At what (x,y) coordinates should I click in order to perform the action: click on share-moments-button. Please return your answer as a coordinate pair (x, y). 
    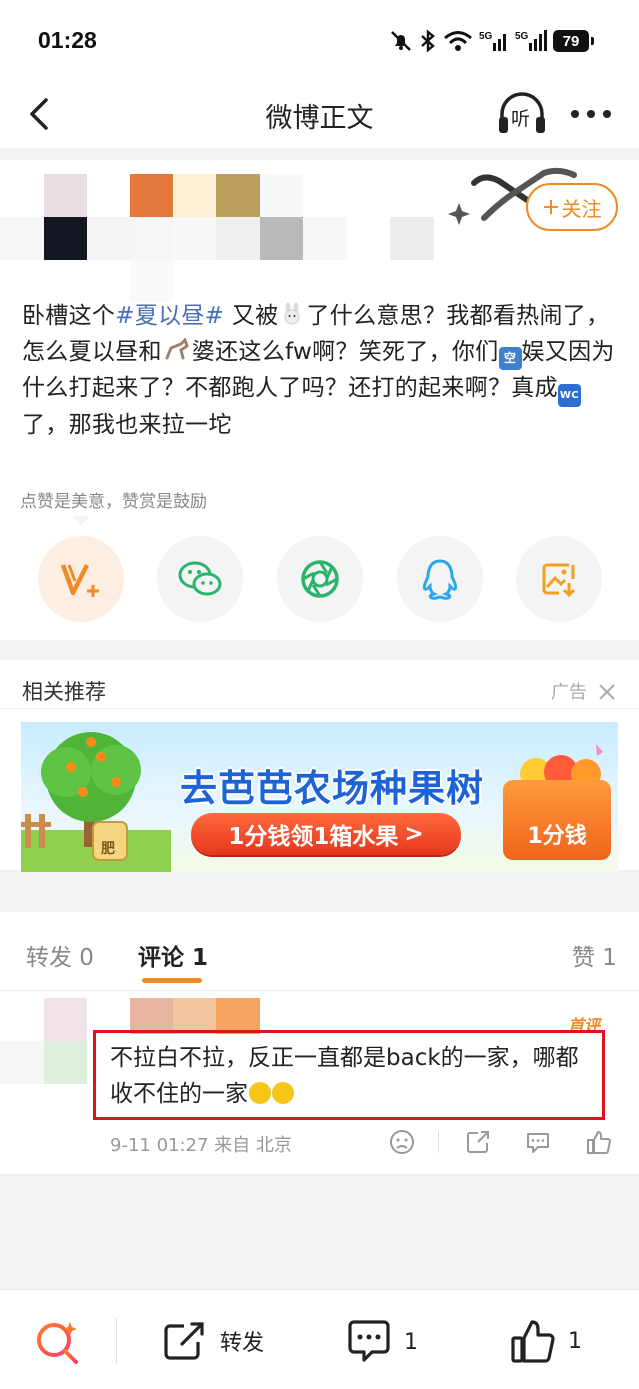
    Looking at the image, I should click on (320, 579).